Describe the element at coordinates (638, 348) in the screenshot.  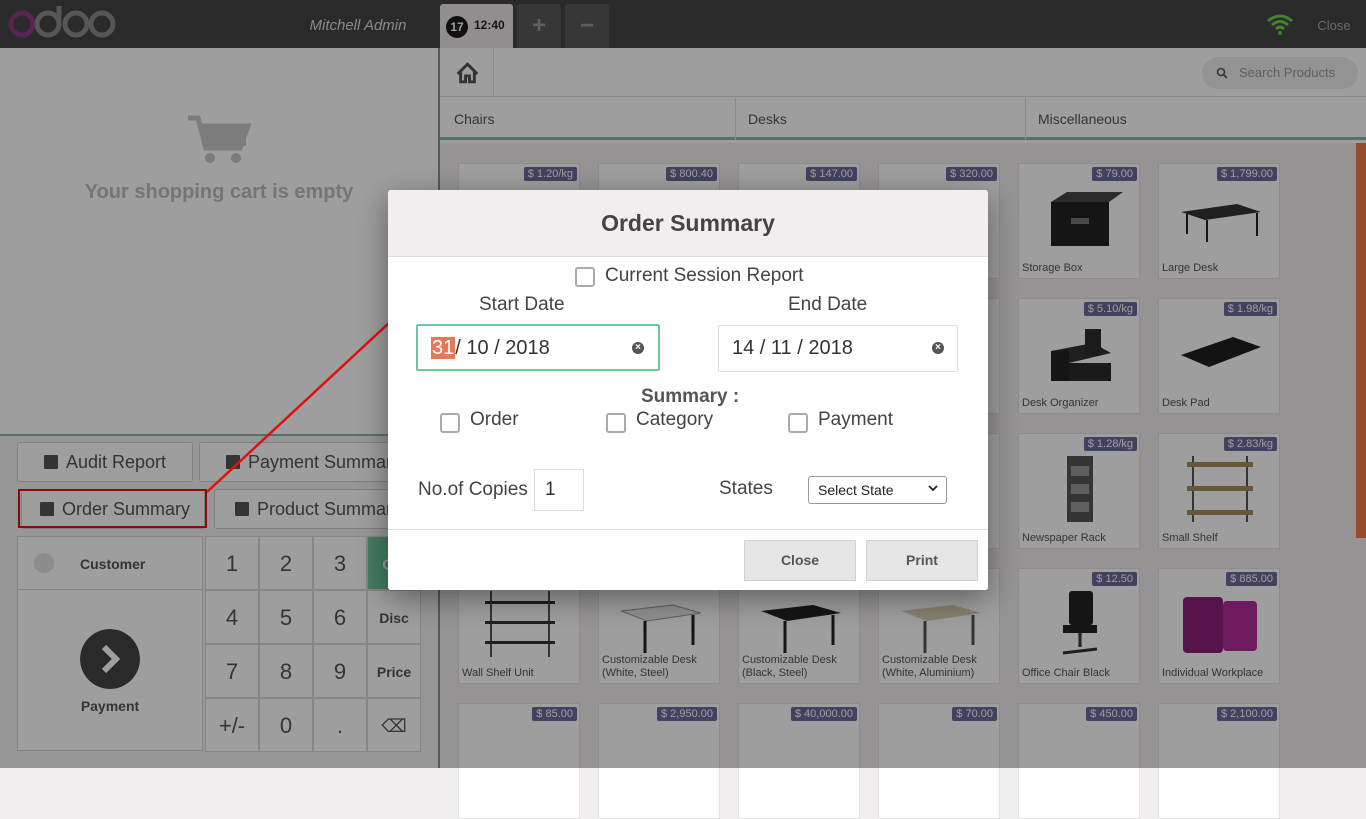
I see `clear-start-date-icon: ×` at that location.